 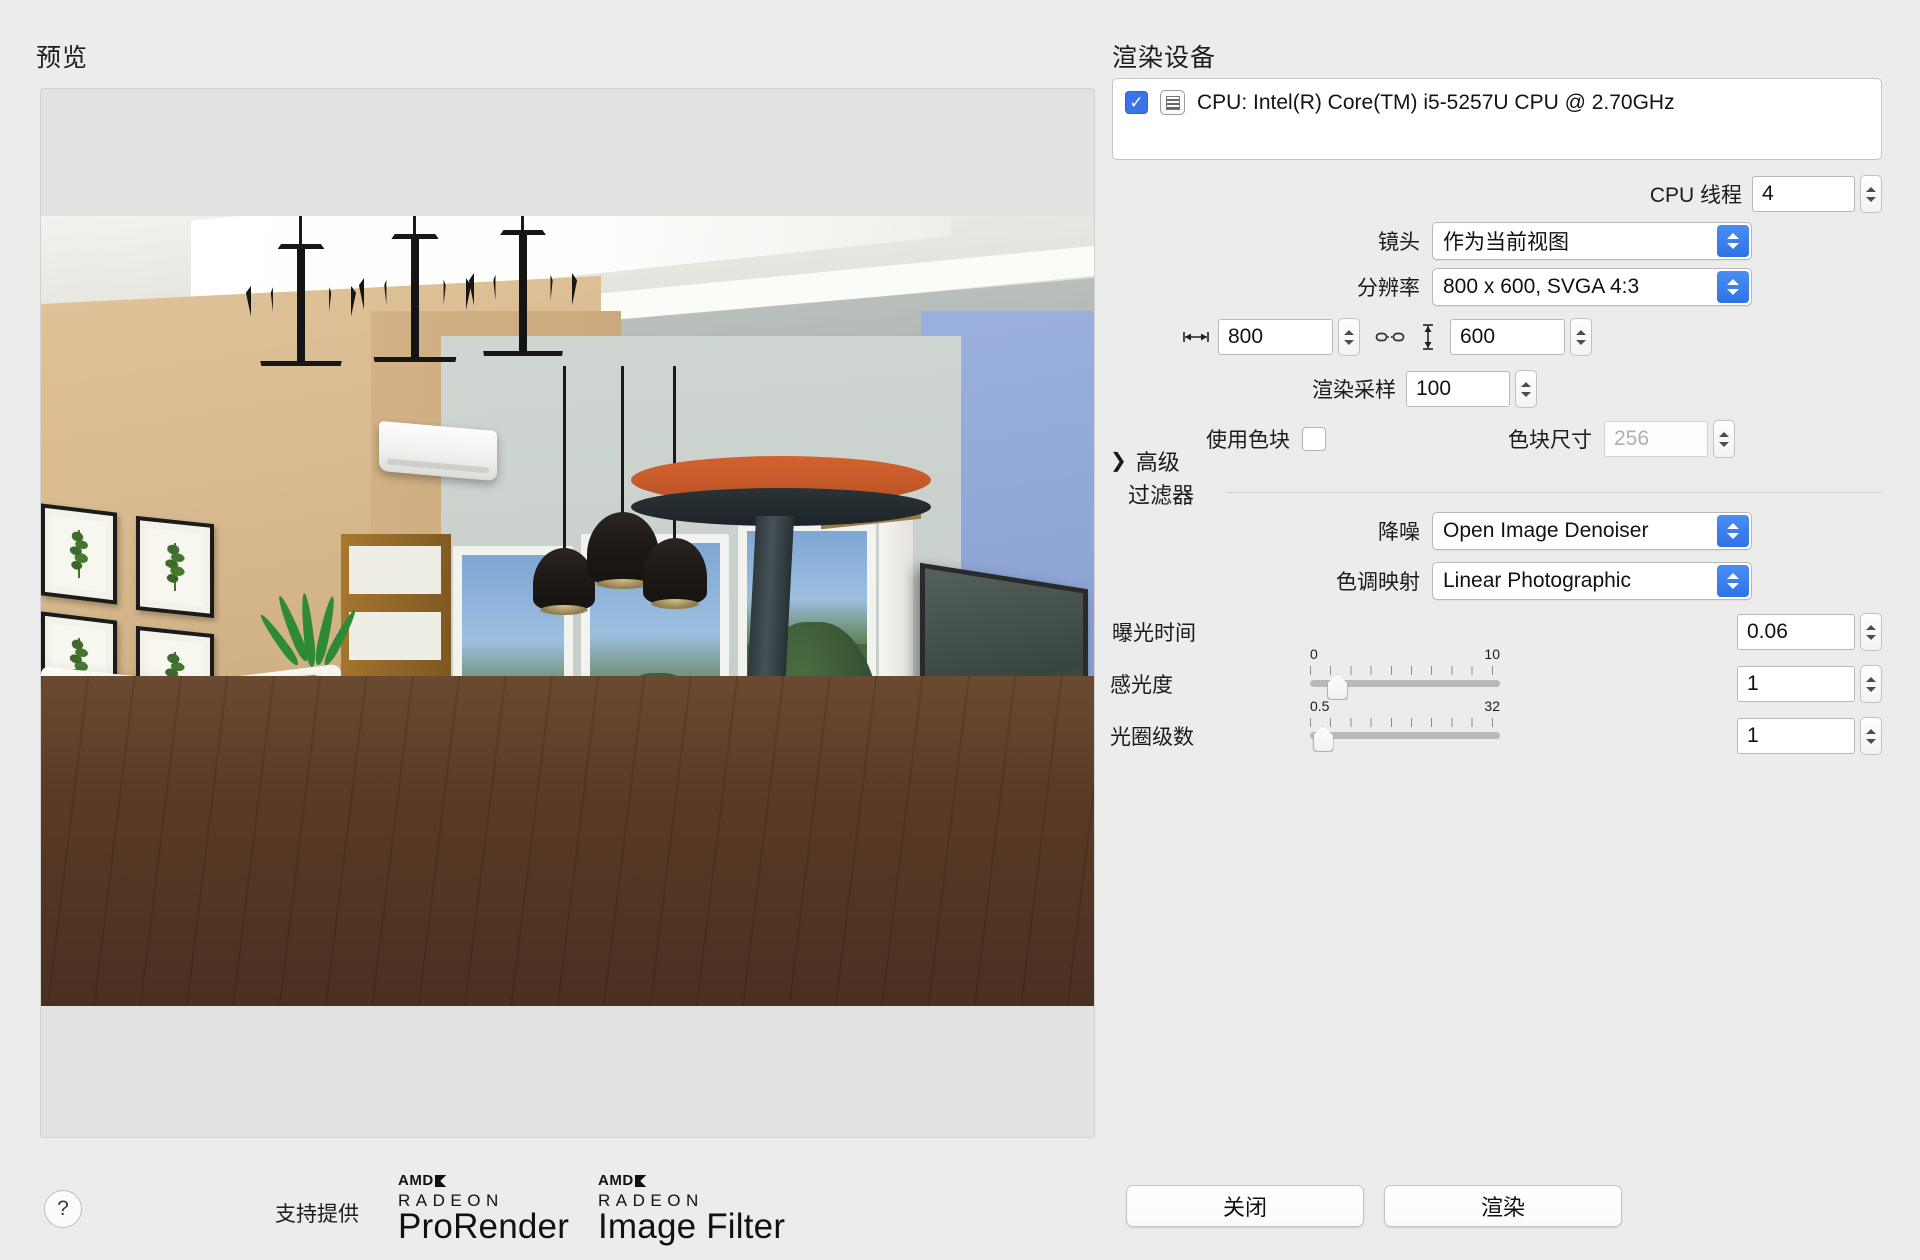 What do you see at coordinates (1161, 495) in the screenshot?
I see `filters-section-label: 过滤器` at bounding box center [1161, 495].